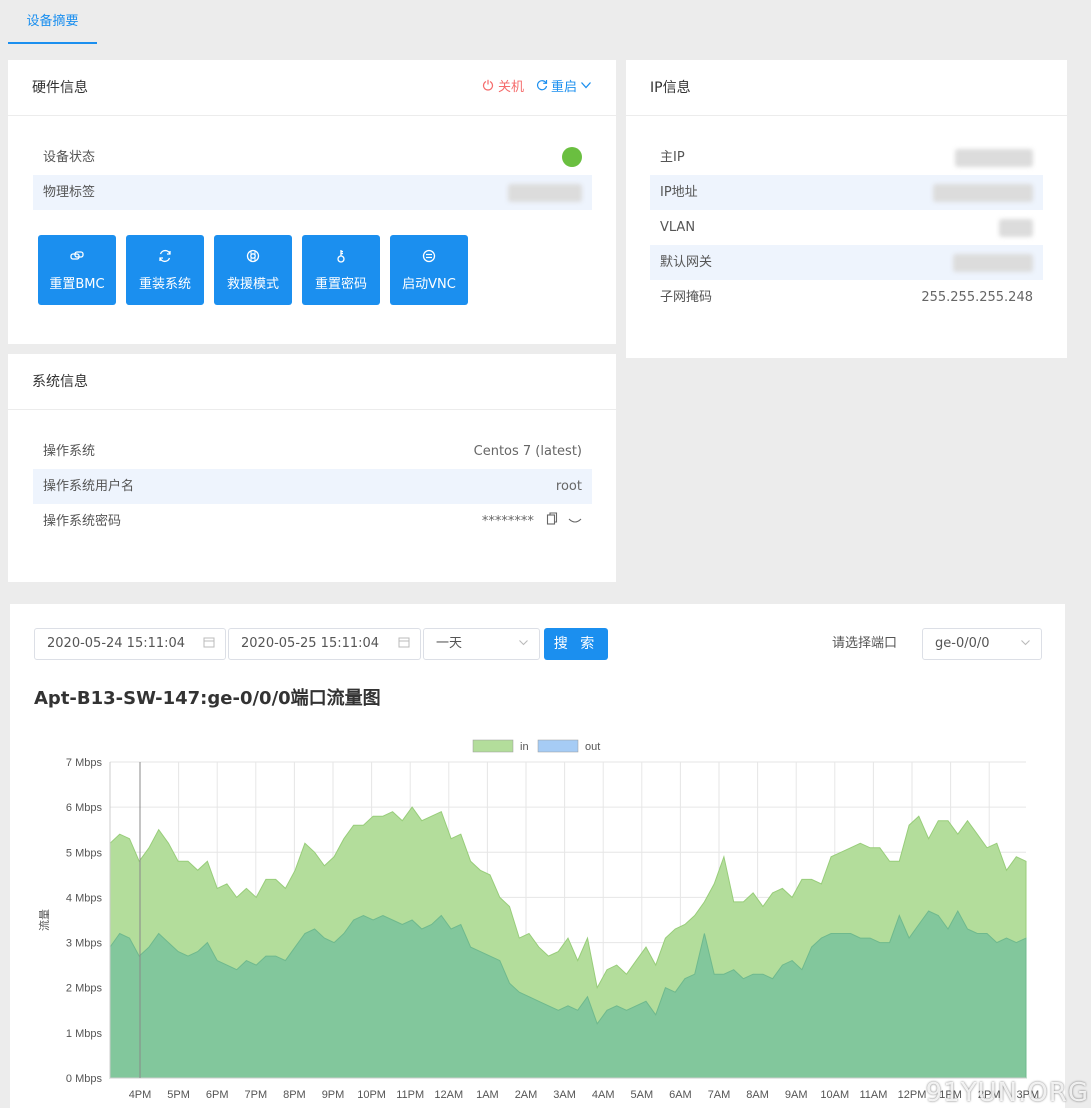  I want to click on vlan-value-redacted, so click(1016, 228).